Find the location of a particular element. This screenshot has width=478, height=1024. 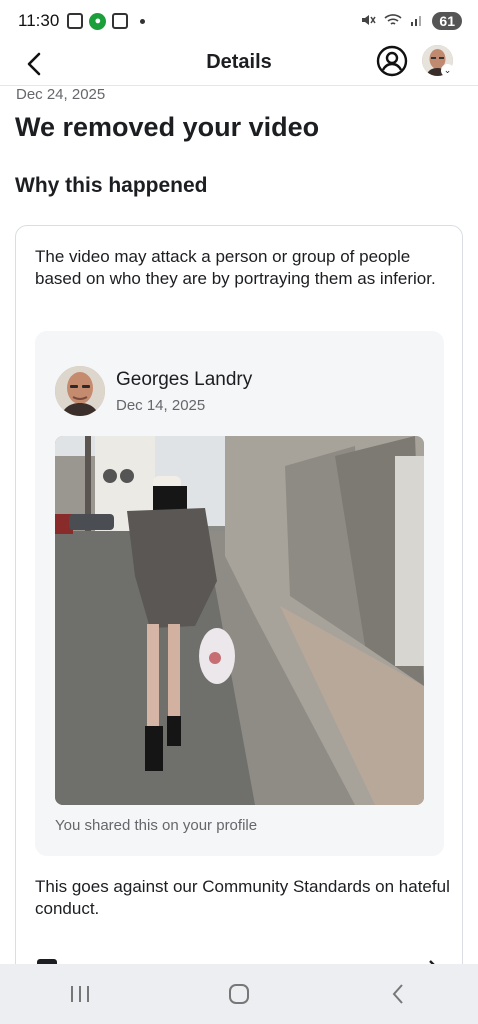

nav-back-button is located at coordinates (398, 994).